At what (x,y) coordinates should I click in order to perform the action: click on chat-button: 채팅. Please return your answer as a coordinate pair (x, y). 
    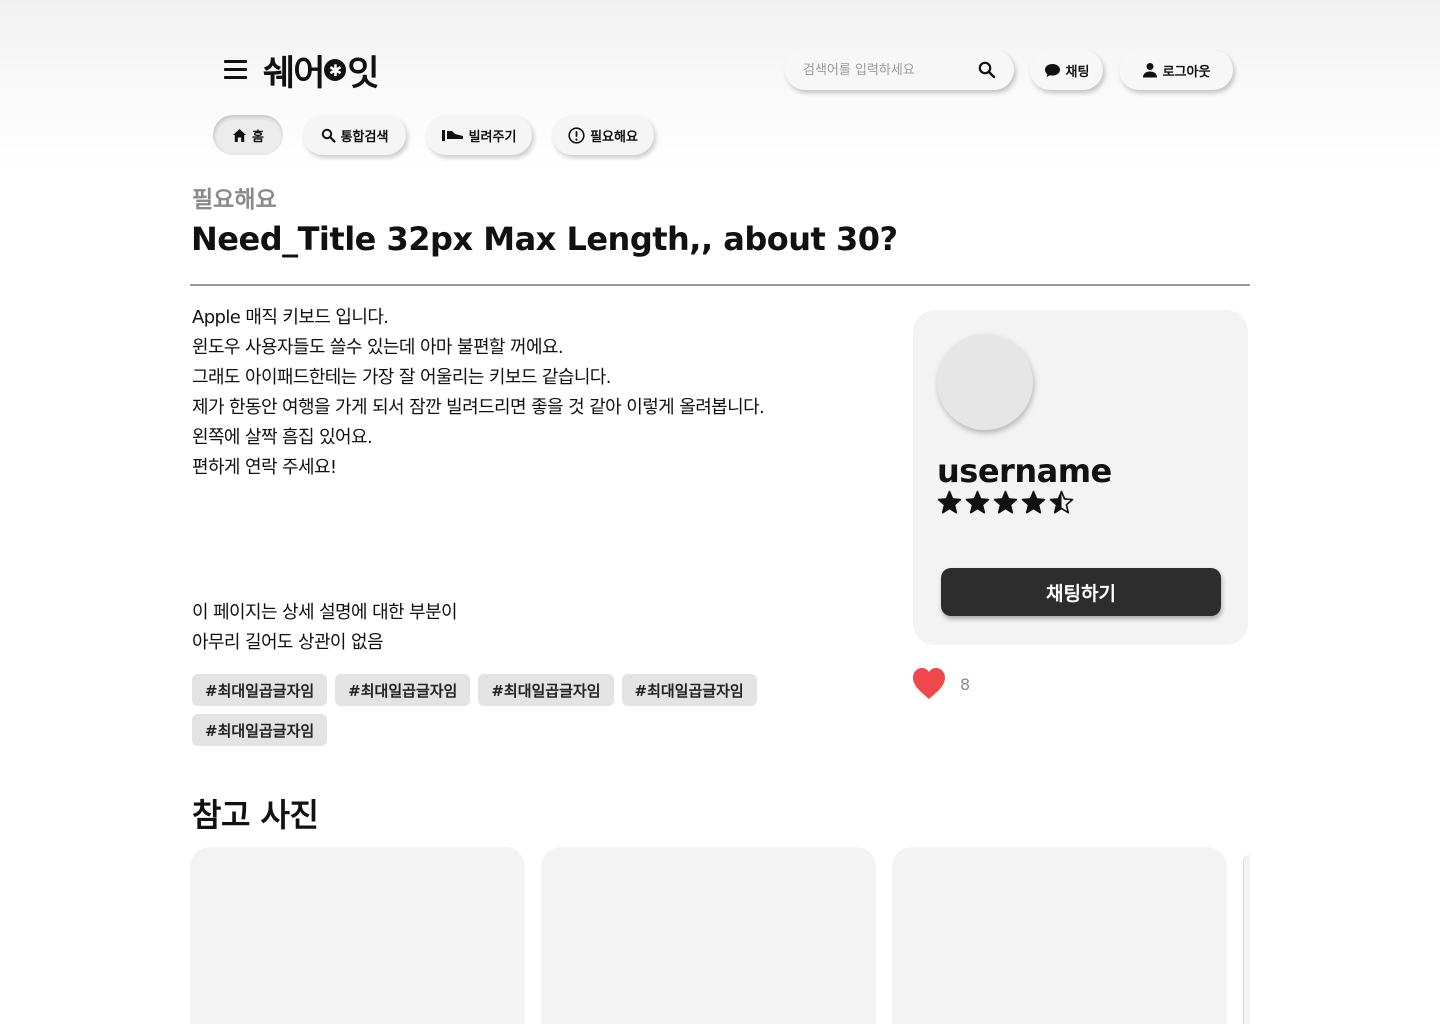
    Looking at the image, I should click on (1066, 70).